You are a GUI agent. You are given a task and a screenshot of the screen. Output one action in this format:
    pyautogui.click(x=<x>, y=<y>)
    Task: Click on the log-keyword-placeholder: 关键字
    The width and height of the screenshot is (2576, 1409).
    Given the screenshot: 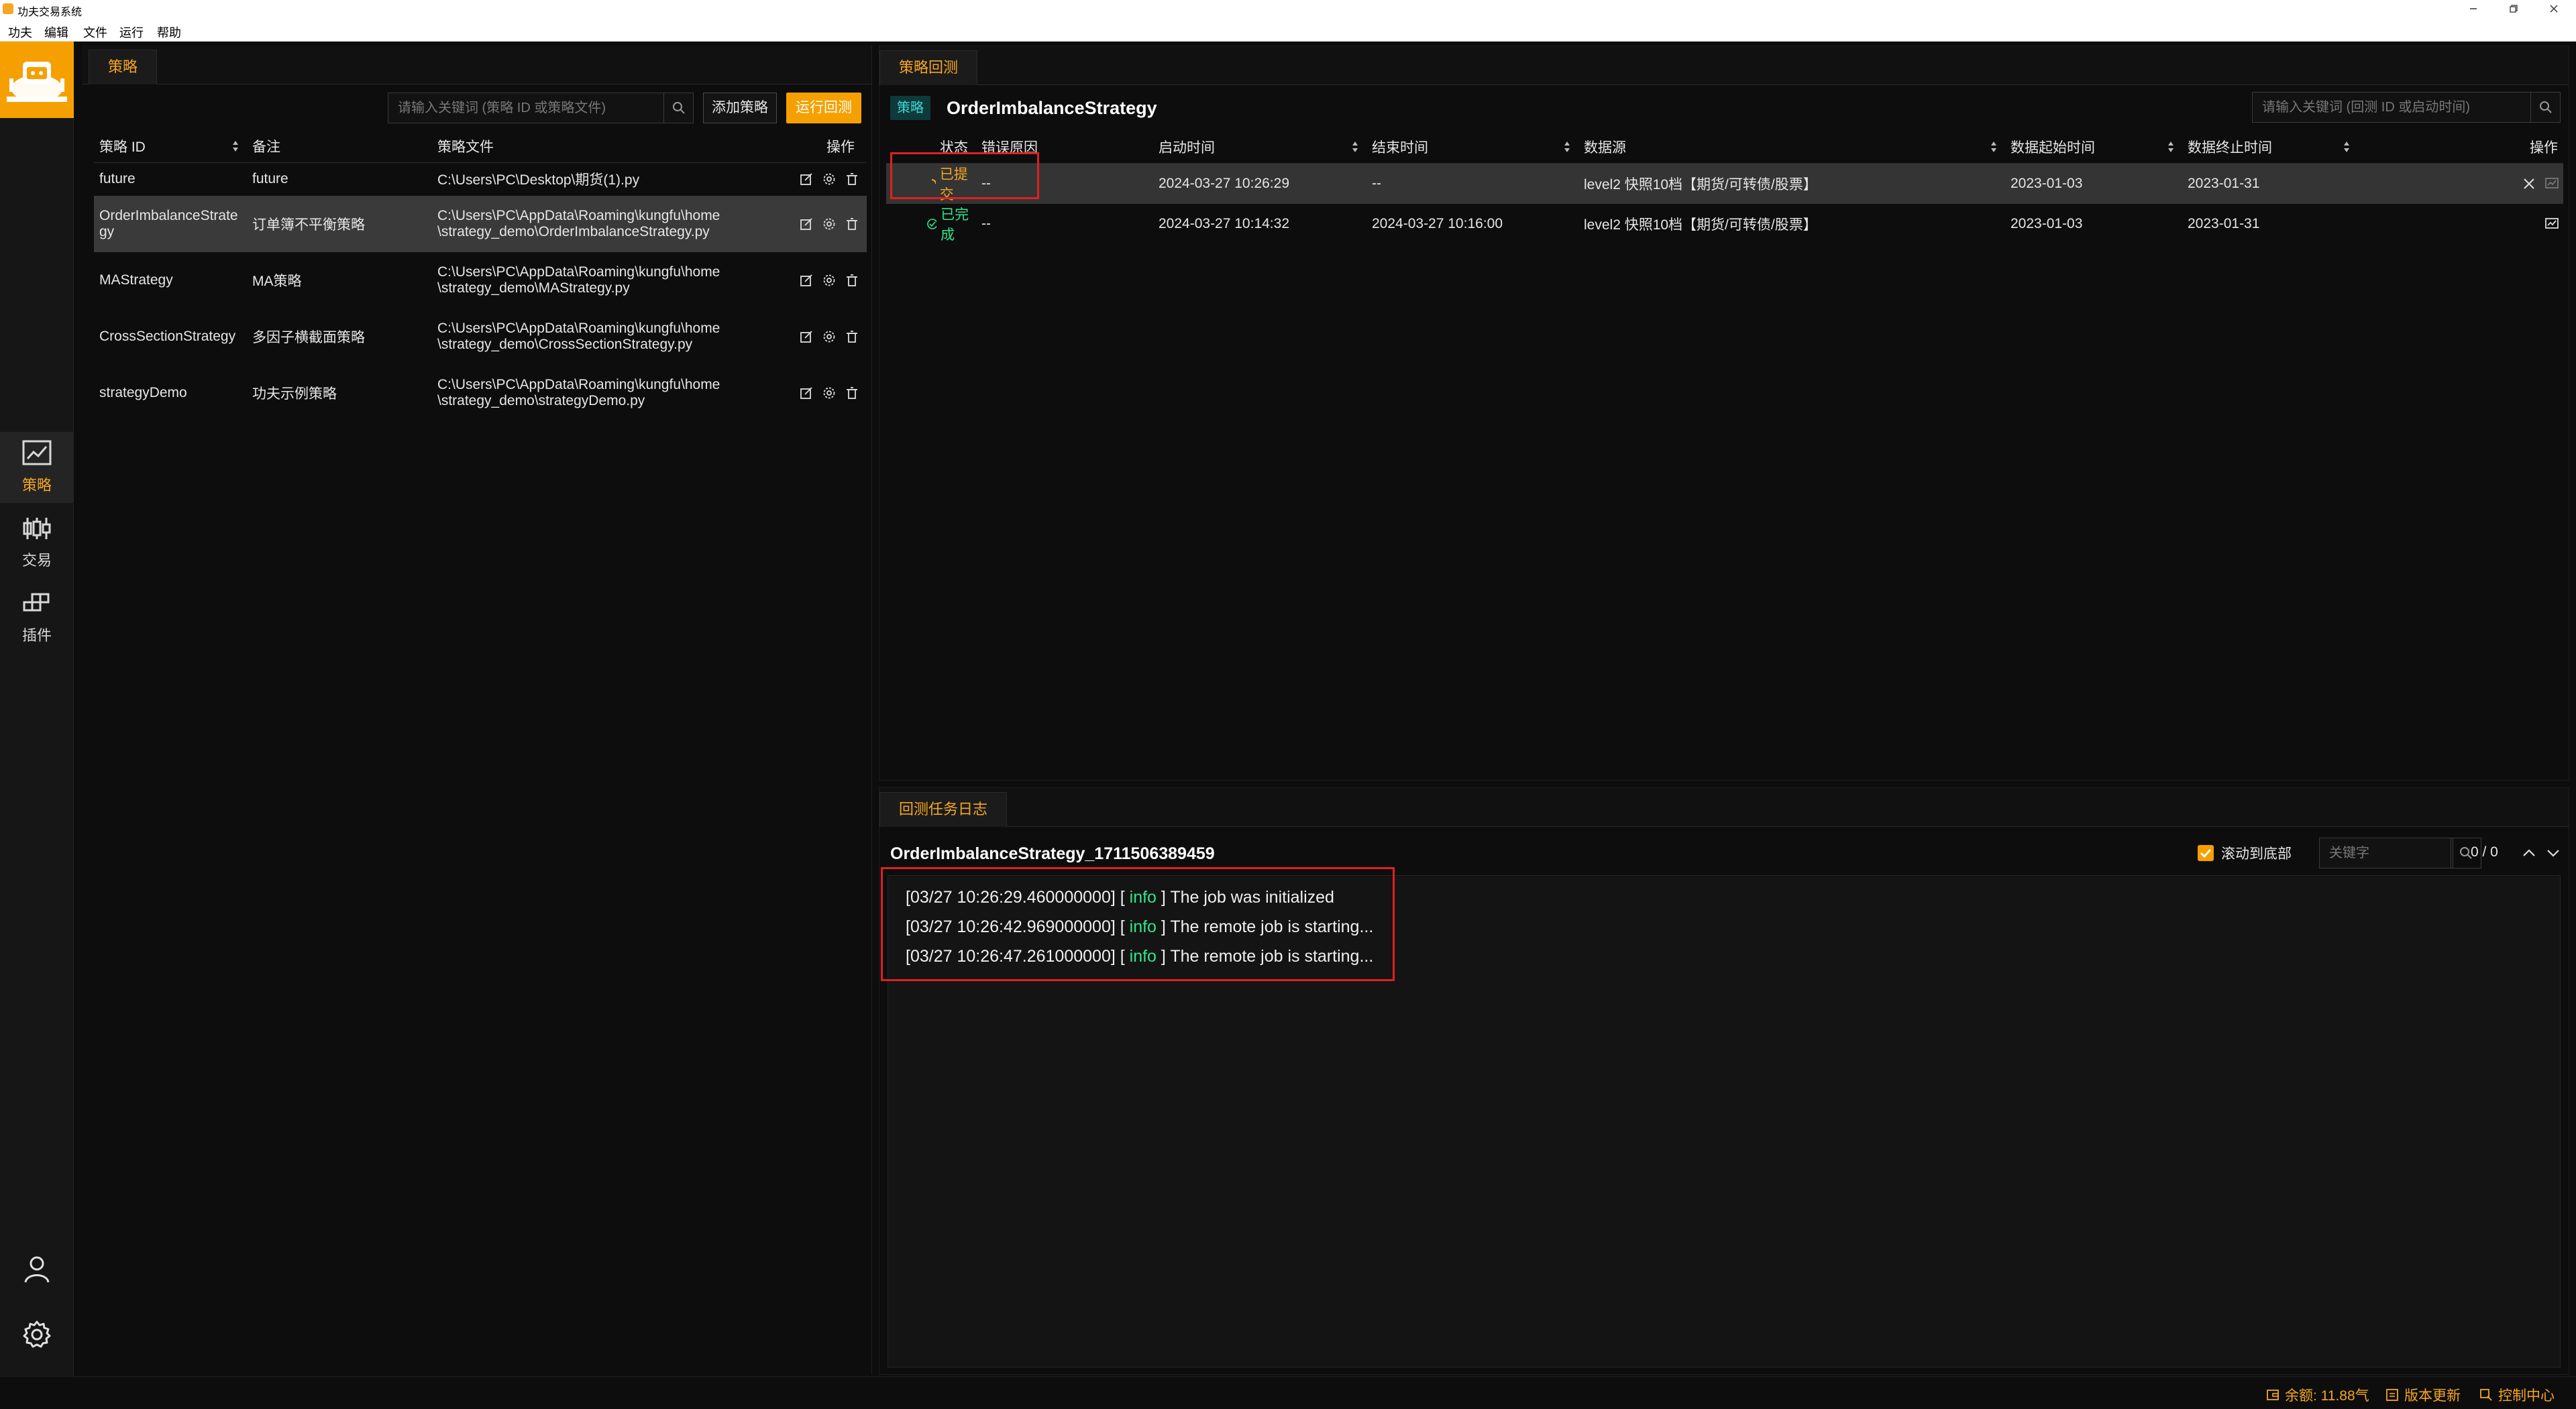 What is the action you would take?
    pyautogui.click(x=2349, y=853)
    